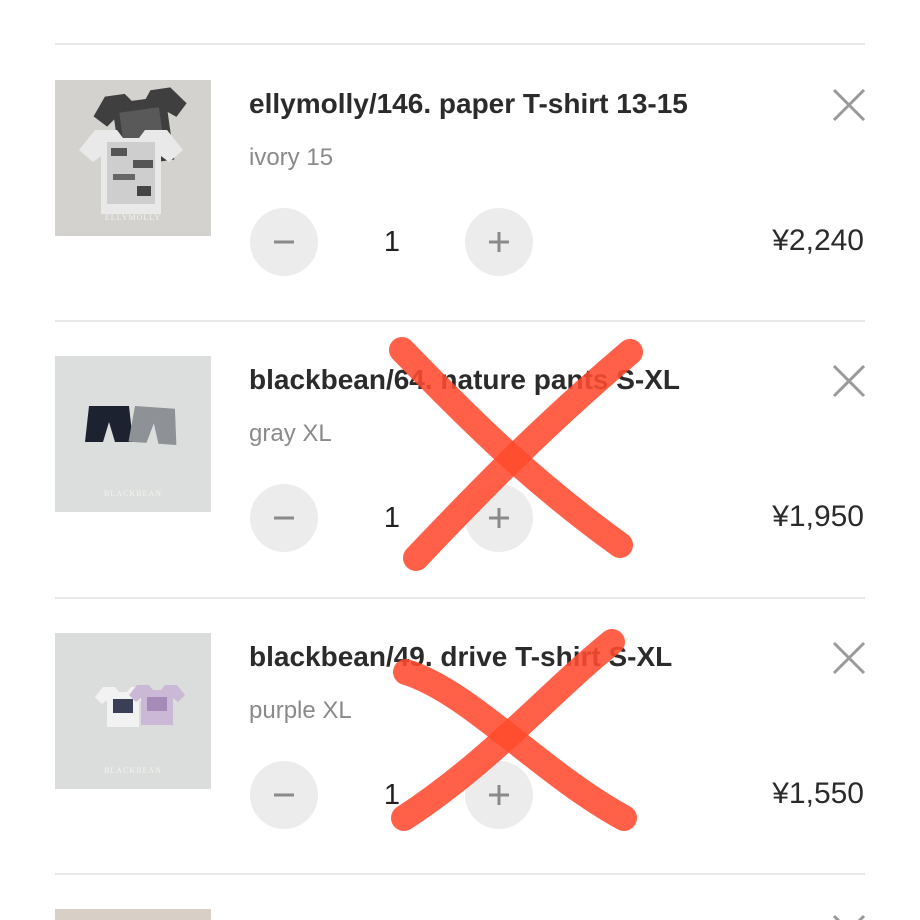  Describe the element at coordinates (464, 380) in the screenshot. I see `product-title: blackbean/64. nature pants S-XL` at that location.